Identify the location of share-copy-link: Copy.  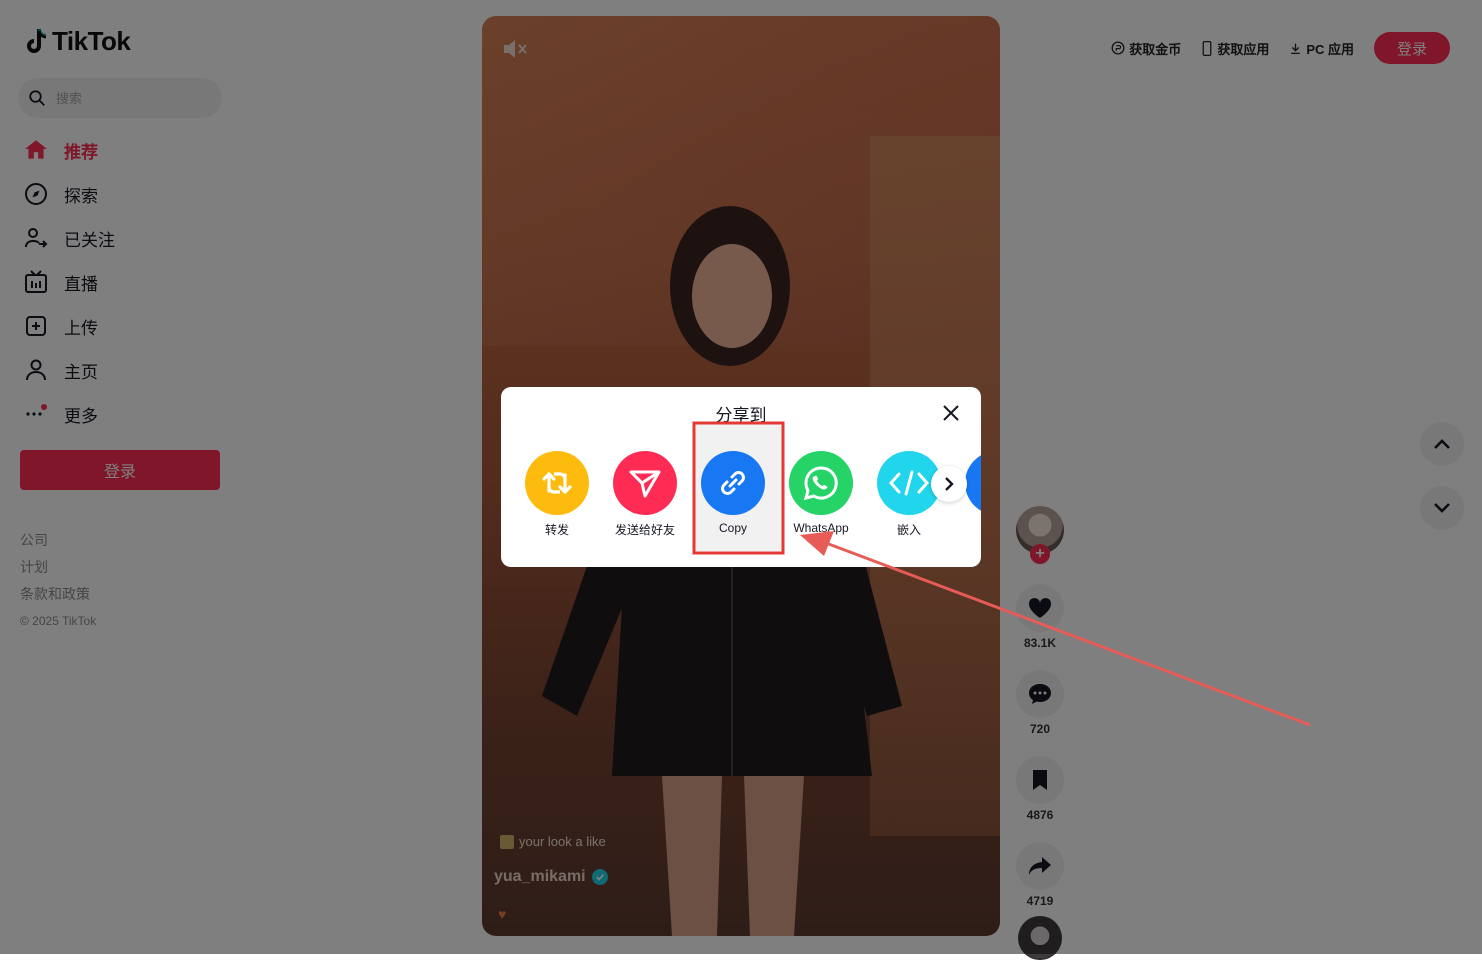
(733, 494).